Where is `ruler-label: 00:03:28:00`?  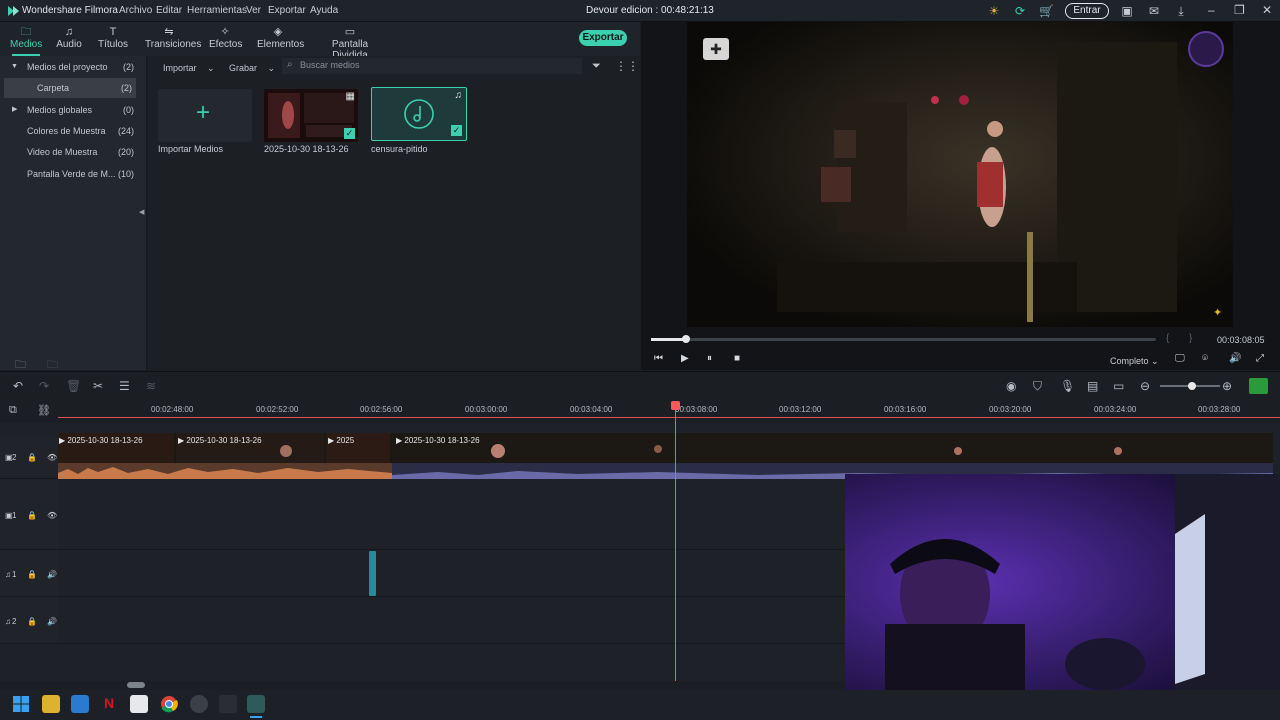 ruler-label: 00:03:28:00 is located at coordinates (1219, 409).